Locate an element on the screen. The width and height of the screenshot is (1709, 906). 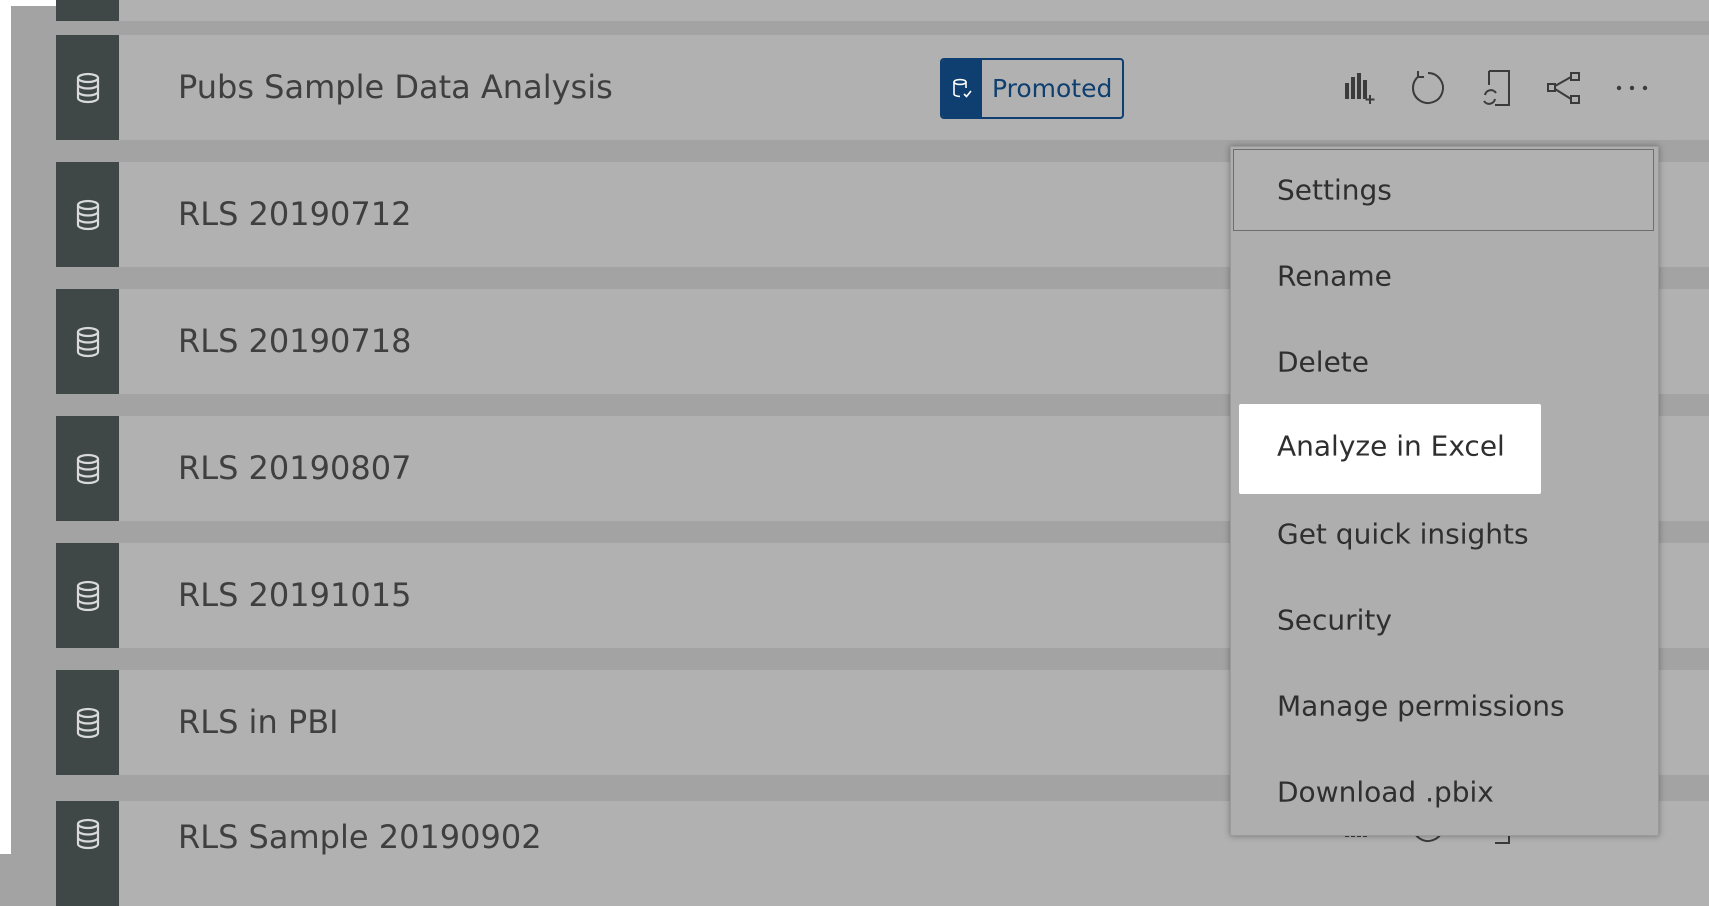
left-edge is located at coordinates (5, 427).